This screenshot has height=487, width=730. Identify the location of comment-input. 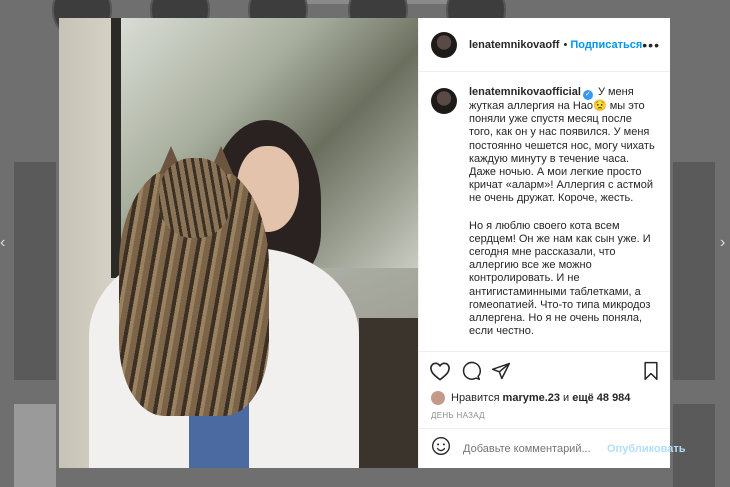
(534, 448).